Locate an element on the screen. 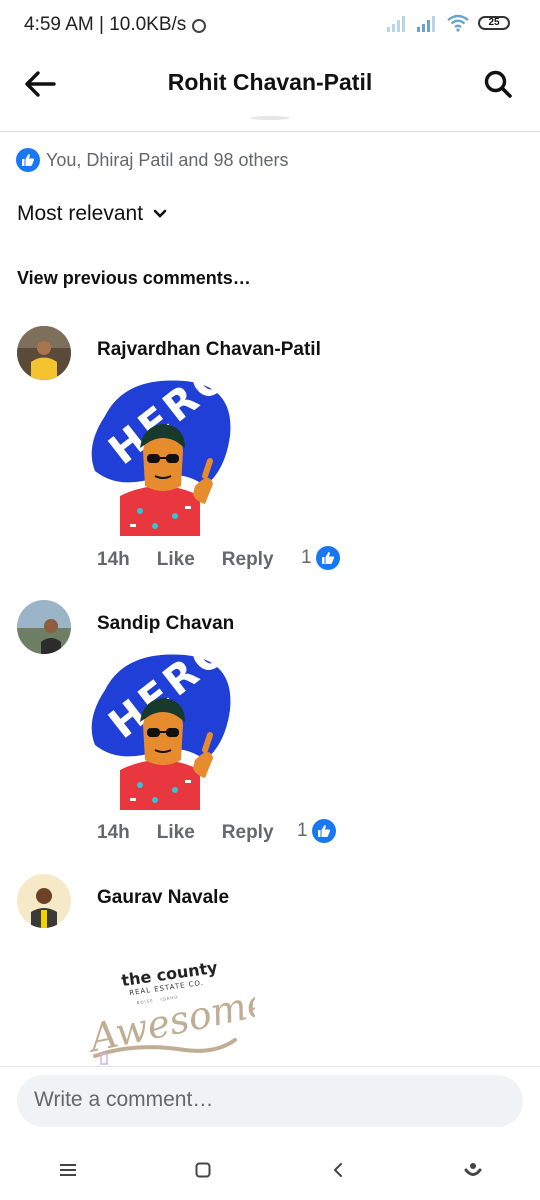 This screenshot has height=1200, width=540. reactions-summary: You, Dhiraj Patil and 98 others is located at coordinates (152, 160).